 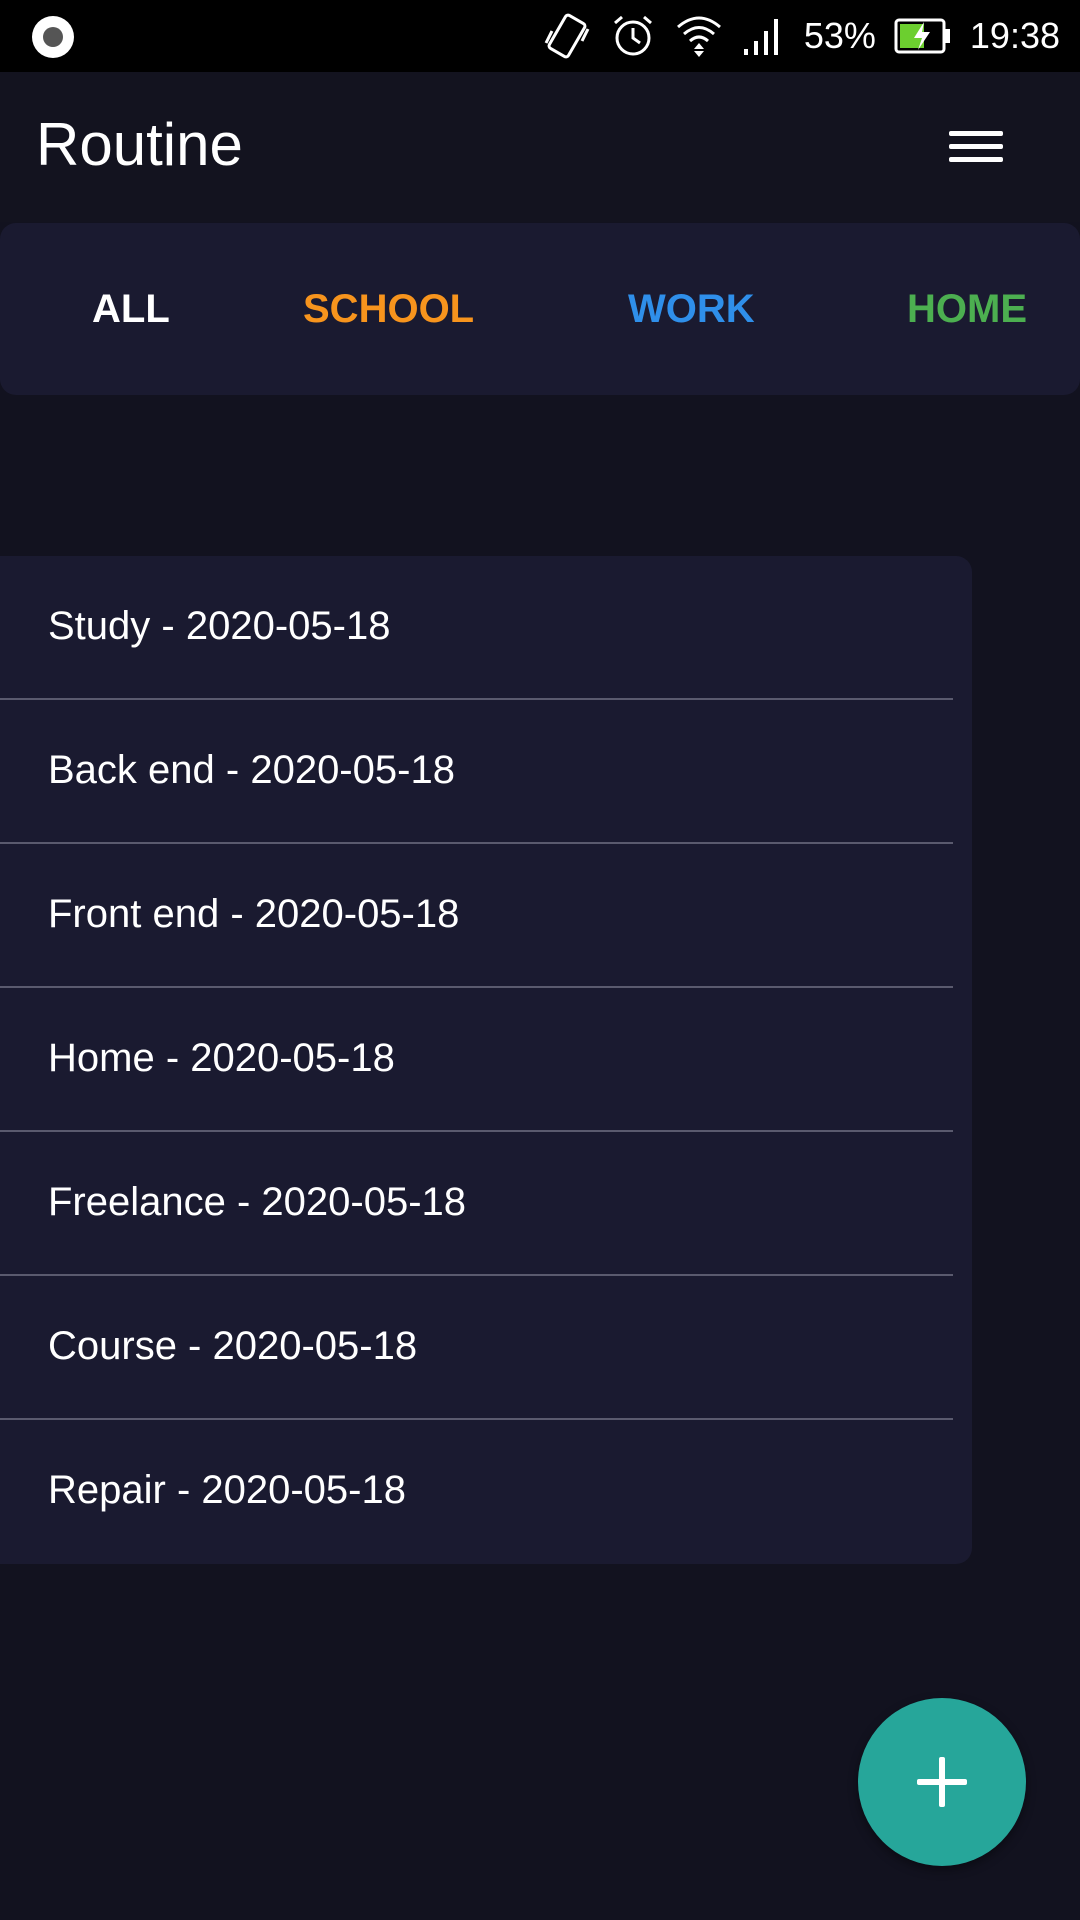 What do you see at coordinates (486, 772) in the screenshot?
I see `list-item: Back end - 2020-05-18` at bounding box center [486, 772].